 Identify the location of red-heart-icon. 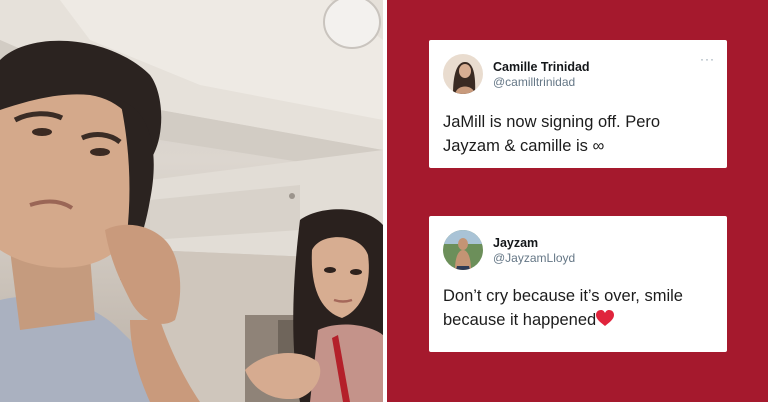
(605, 322).